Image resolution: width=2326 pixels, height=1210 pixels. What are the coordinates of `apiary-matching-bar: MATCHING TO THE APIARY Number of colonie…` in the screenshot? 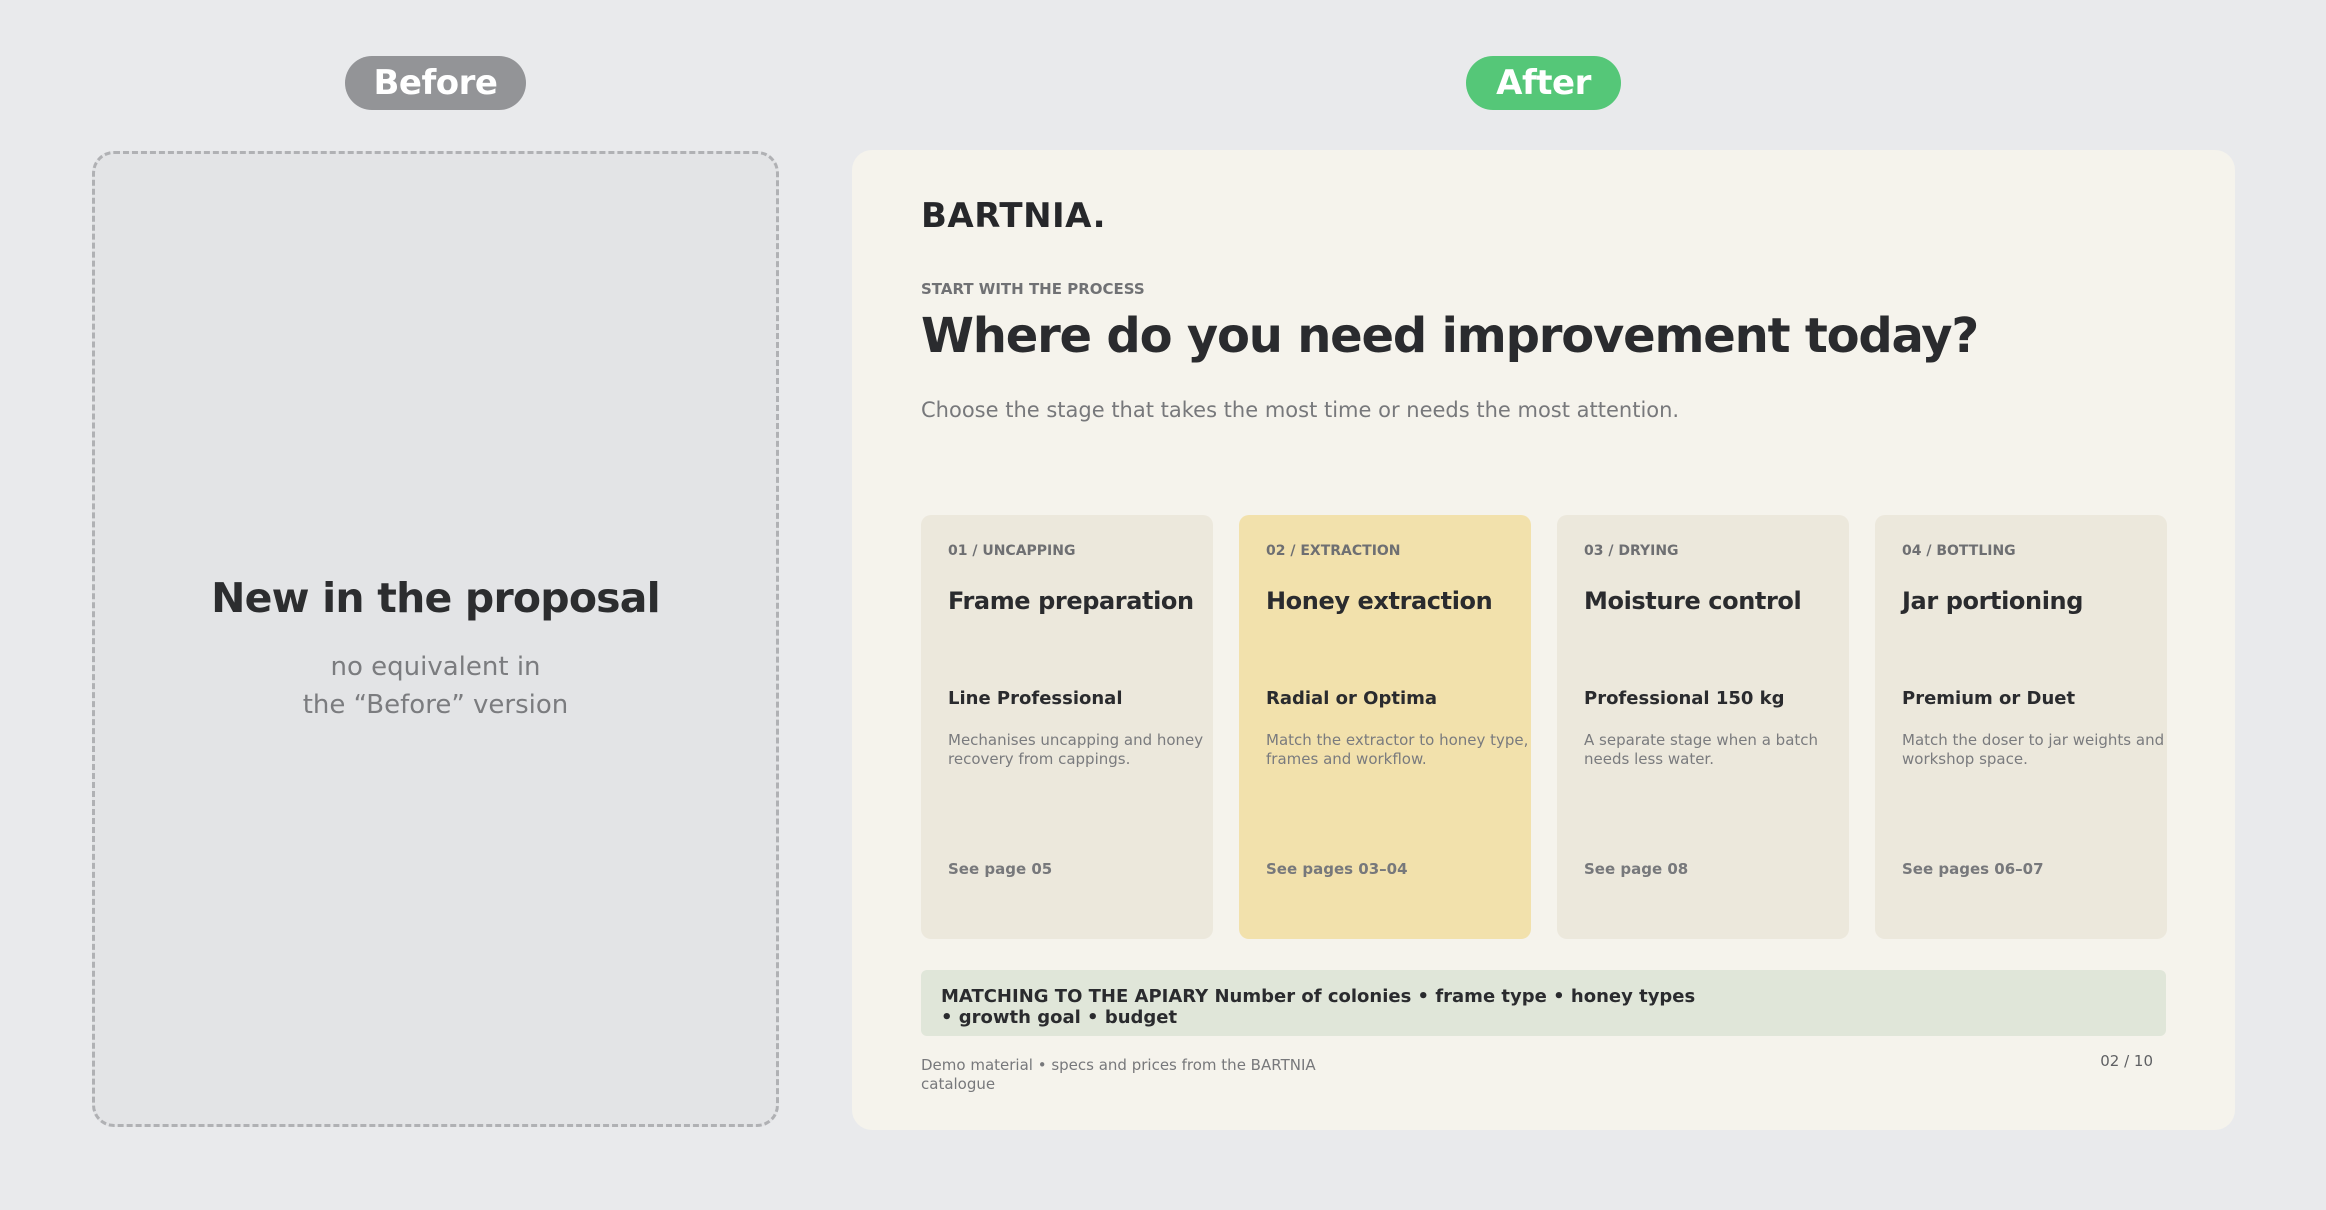 It's located at (1543, 1003).